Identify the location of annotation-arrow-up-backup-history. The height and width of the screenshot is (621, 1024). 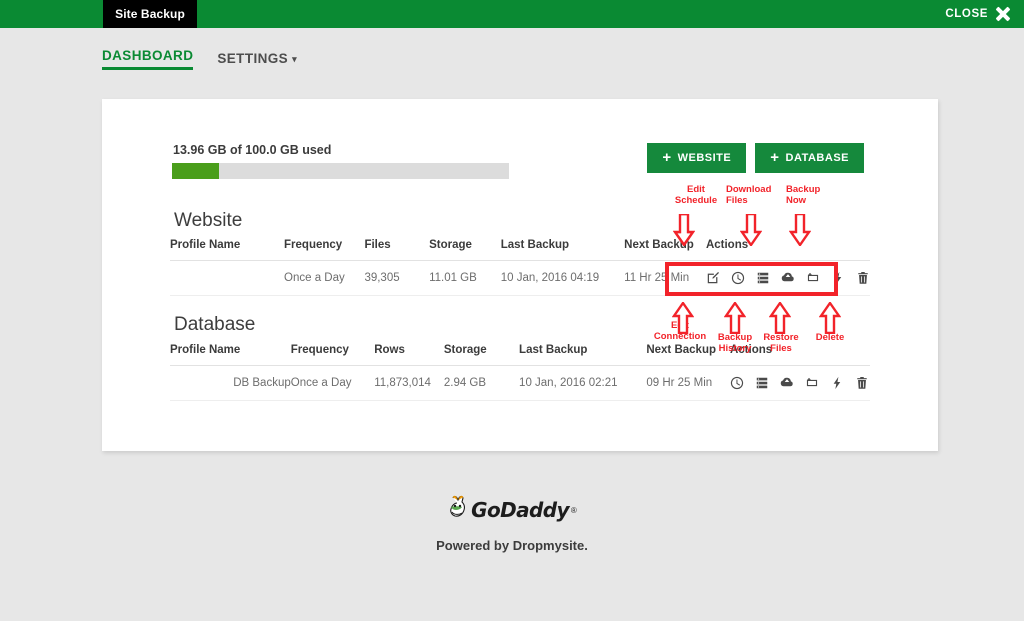
(735, 318).